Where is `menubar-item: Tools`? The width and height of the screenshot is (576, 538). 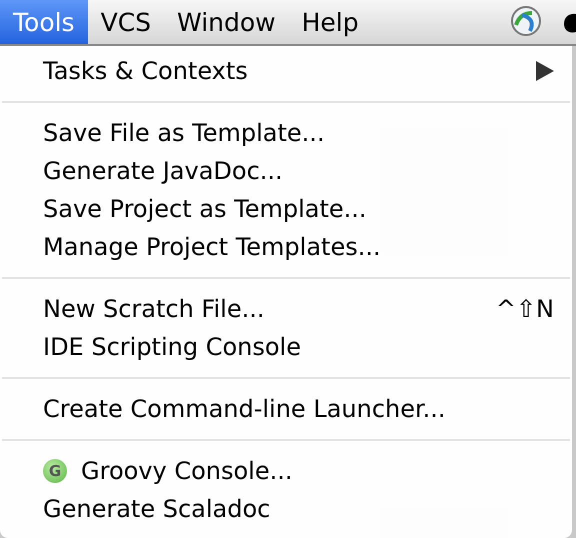 menubar-item: Tools is located at coordinates (44, 22).